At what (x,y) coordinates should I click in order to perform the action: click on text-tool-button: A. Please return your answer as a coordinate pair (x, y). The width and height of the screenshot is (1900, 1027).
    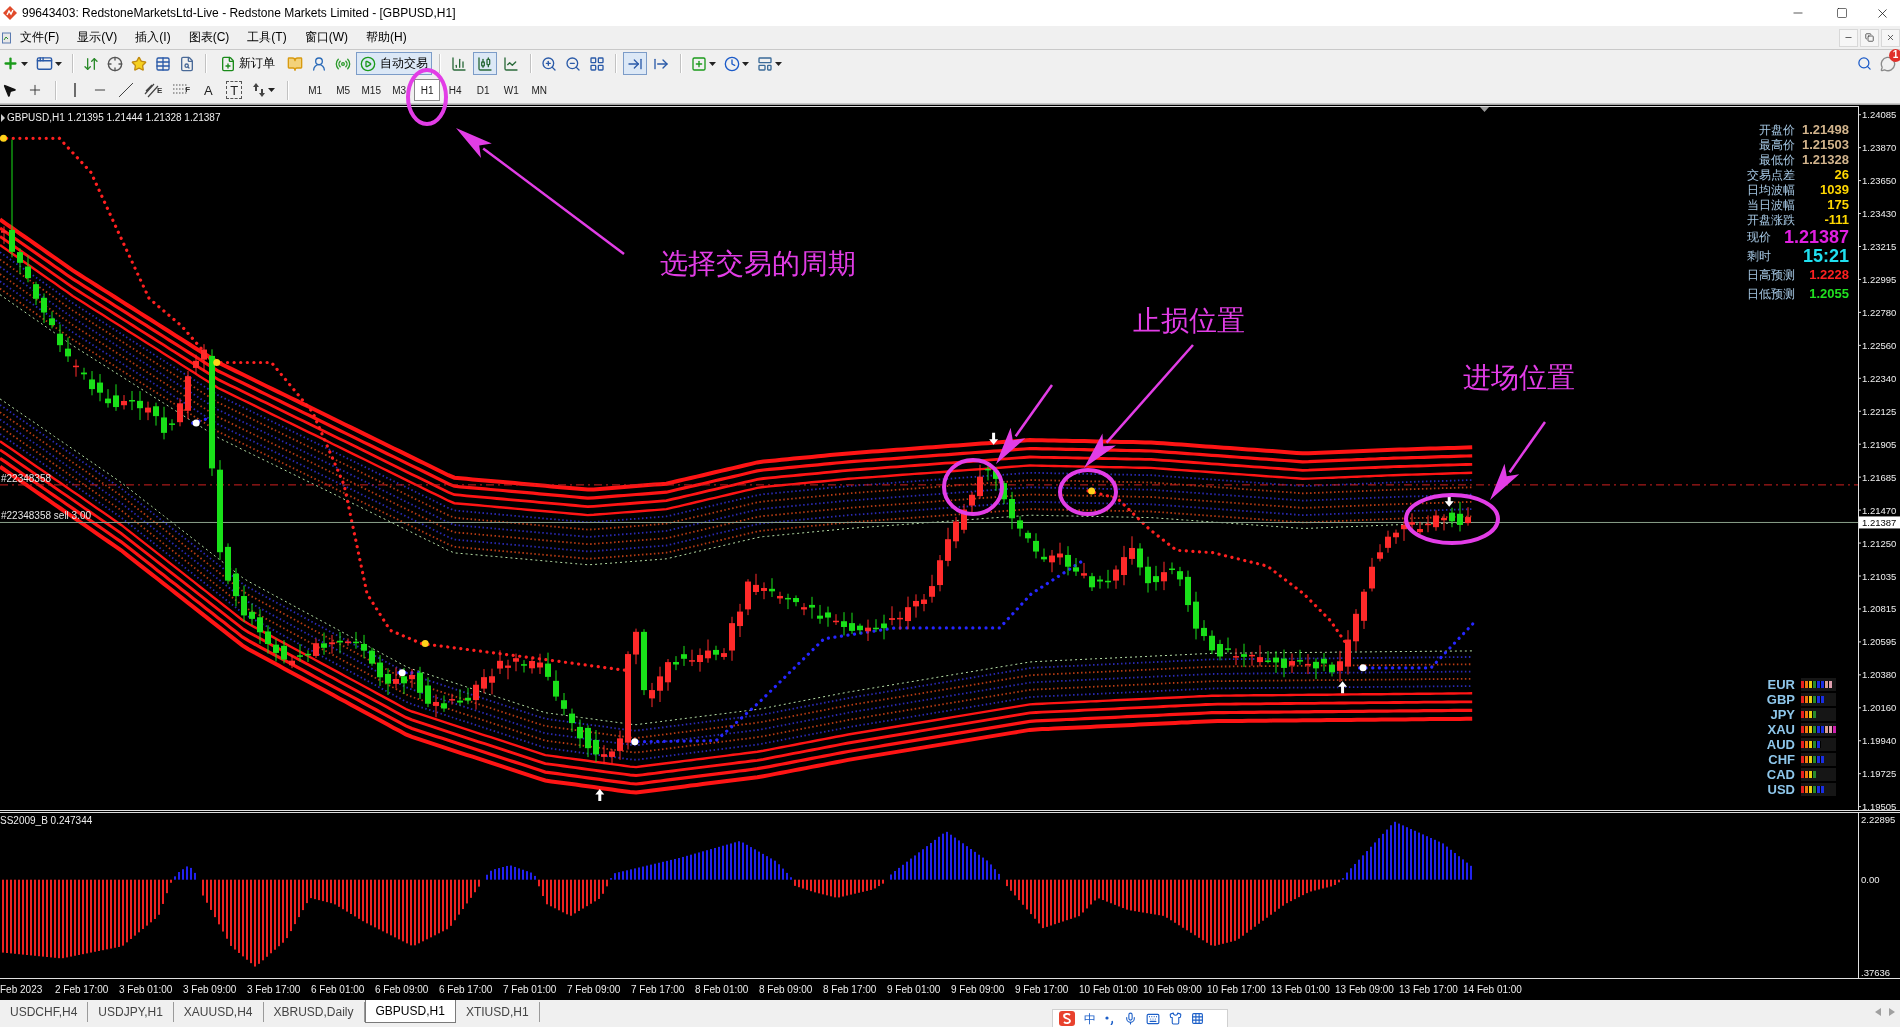
    Looking at the image, I should click on (208, 90).